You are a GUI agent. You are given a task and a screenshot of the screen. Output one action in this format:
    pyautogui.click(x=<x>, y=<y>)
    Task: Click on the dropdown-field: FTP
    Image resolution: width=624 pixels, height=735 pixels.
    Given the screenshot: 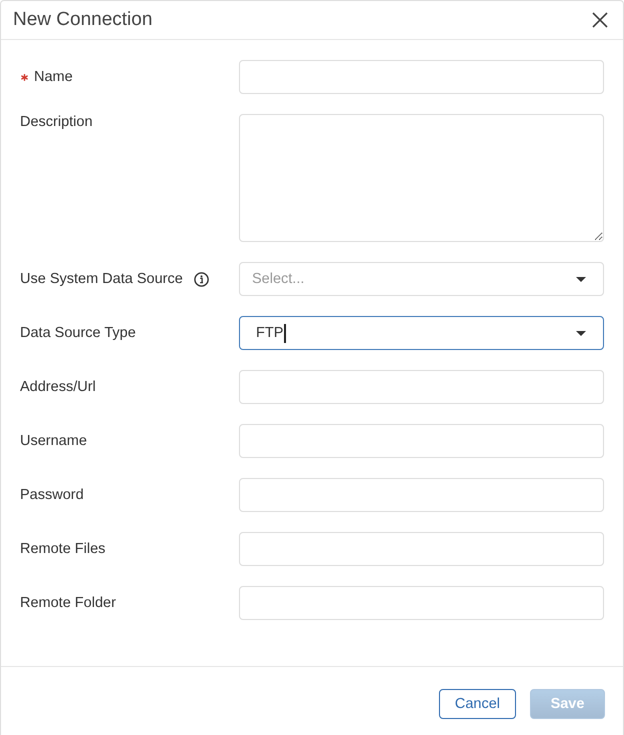 What is the action you would take?
    pyautogui.click(x=421, y=333)
    